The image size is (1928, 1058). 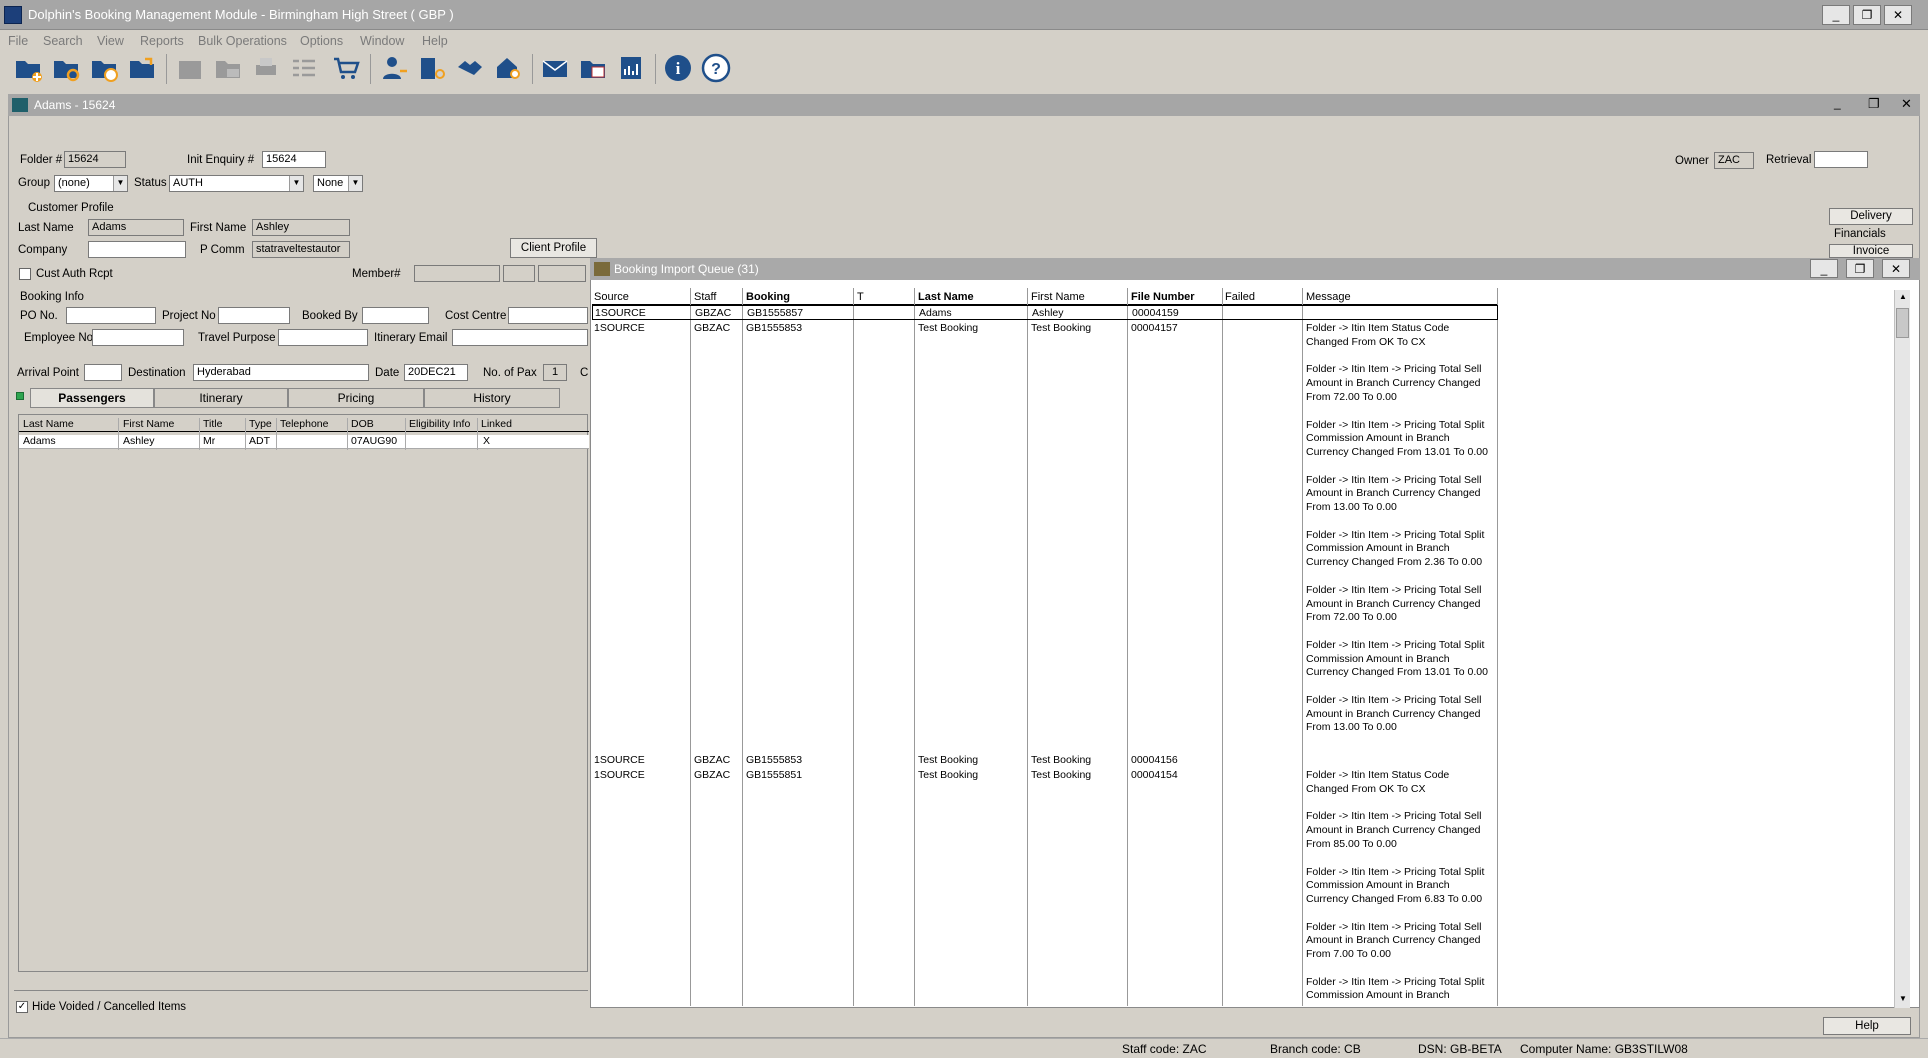 What do you see at coordinates (1903, 297) in the screenshot?
I see `scroll-up-icon: ▲` at bounding box center [1903, 297].